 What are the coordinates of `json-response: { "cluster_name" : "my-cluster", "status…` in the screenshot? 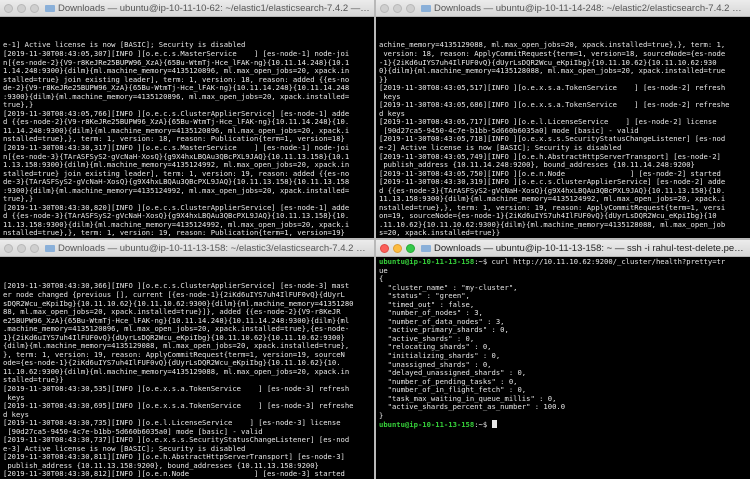 It's located at (562, 347).